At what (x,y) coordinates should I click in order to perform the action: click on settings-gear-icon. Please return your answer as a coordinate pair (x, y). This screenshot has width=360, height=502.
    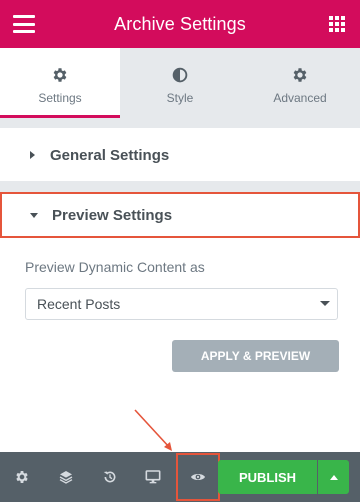
    Looking at the image, I should click on (22, 477).